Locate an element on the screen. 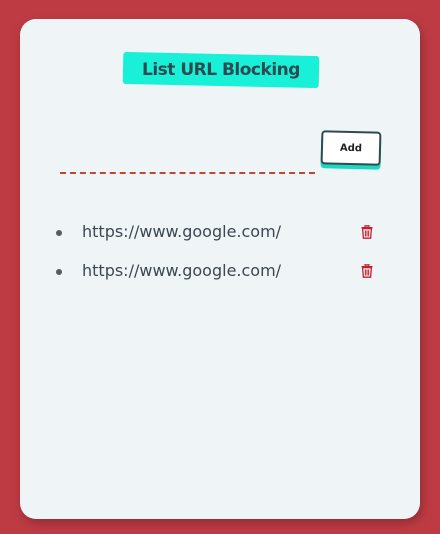 The width and height of the screenshot is (440, 534). title-banner: List URL Blocking is located at coordinates (221, 70).